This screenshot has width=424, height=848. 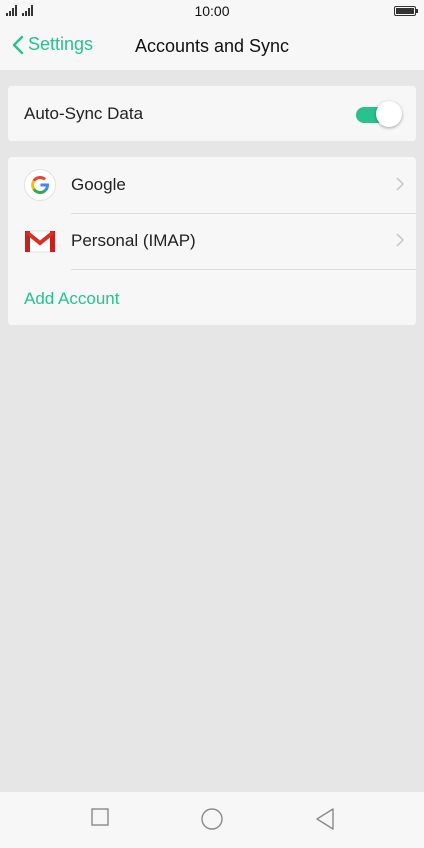 What do you see at coordinates (243, 269) in the screenshot?
I see `divider` at bounding box center [243, 269].